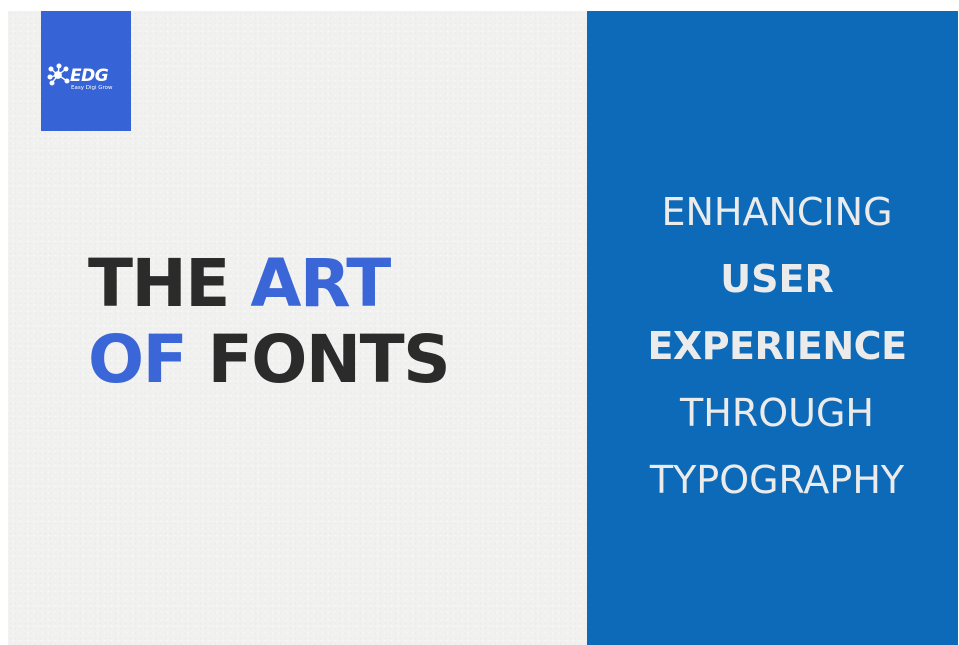 The height and width of the screenshot is (645, 959). Describe the element at coordinates (148, 359) in the screenshot. I see `headline-word-of: OF` at that location.